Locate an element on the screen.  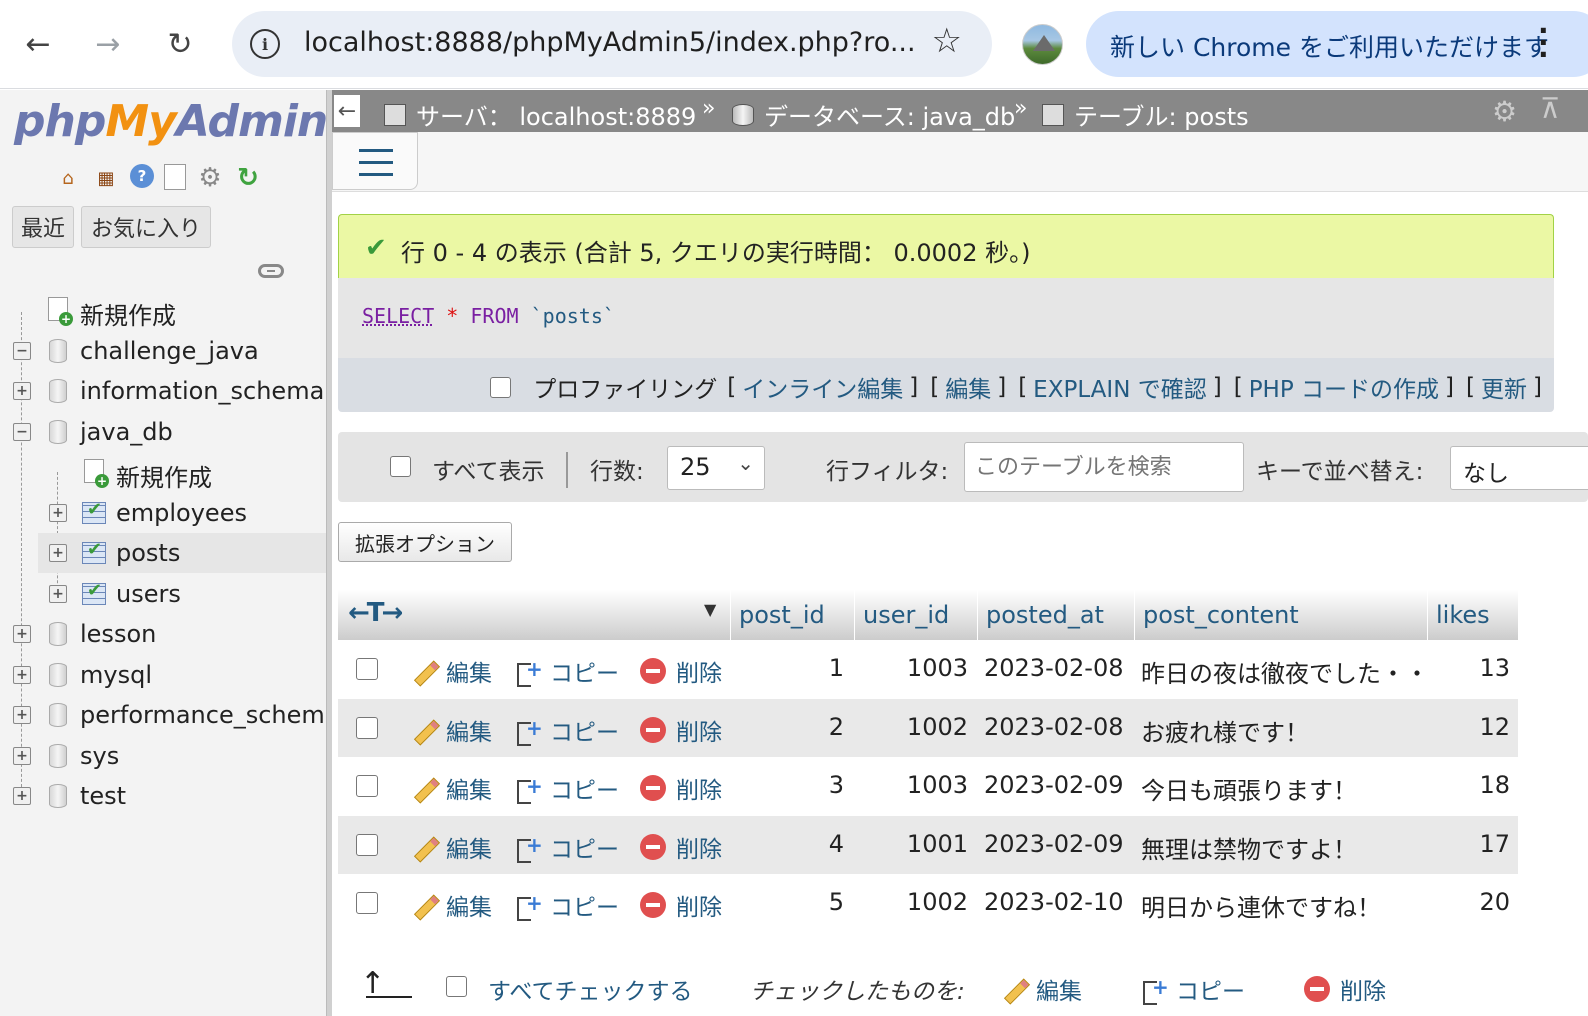
cell-post-content: 今日も頑張ります！ is located at coordinates (1249, 788).